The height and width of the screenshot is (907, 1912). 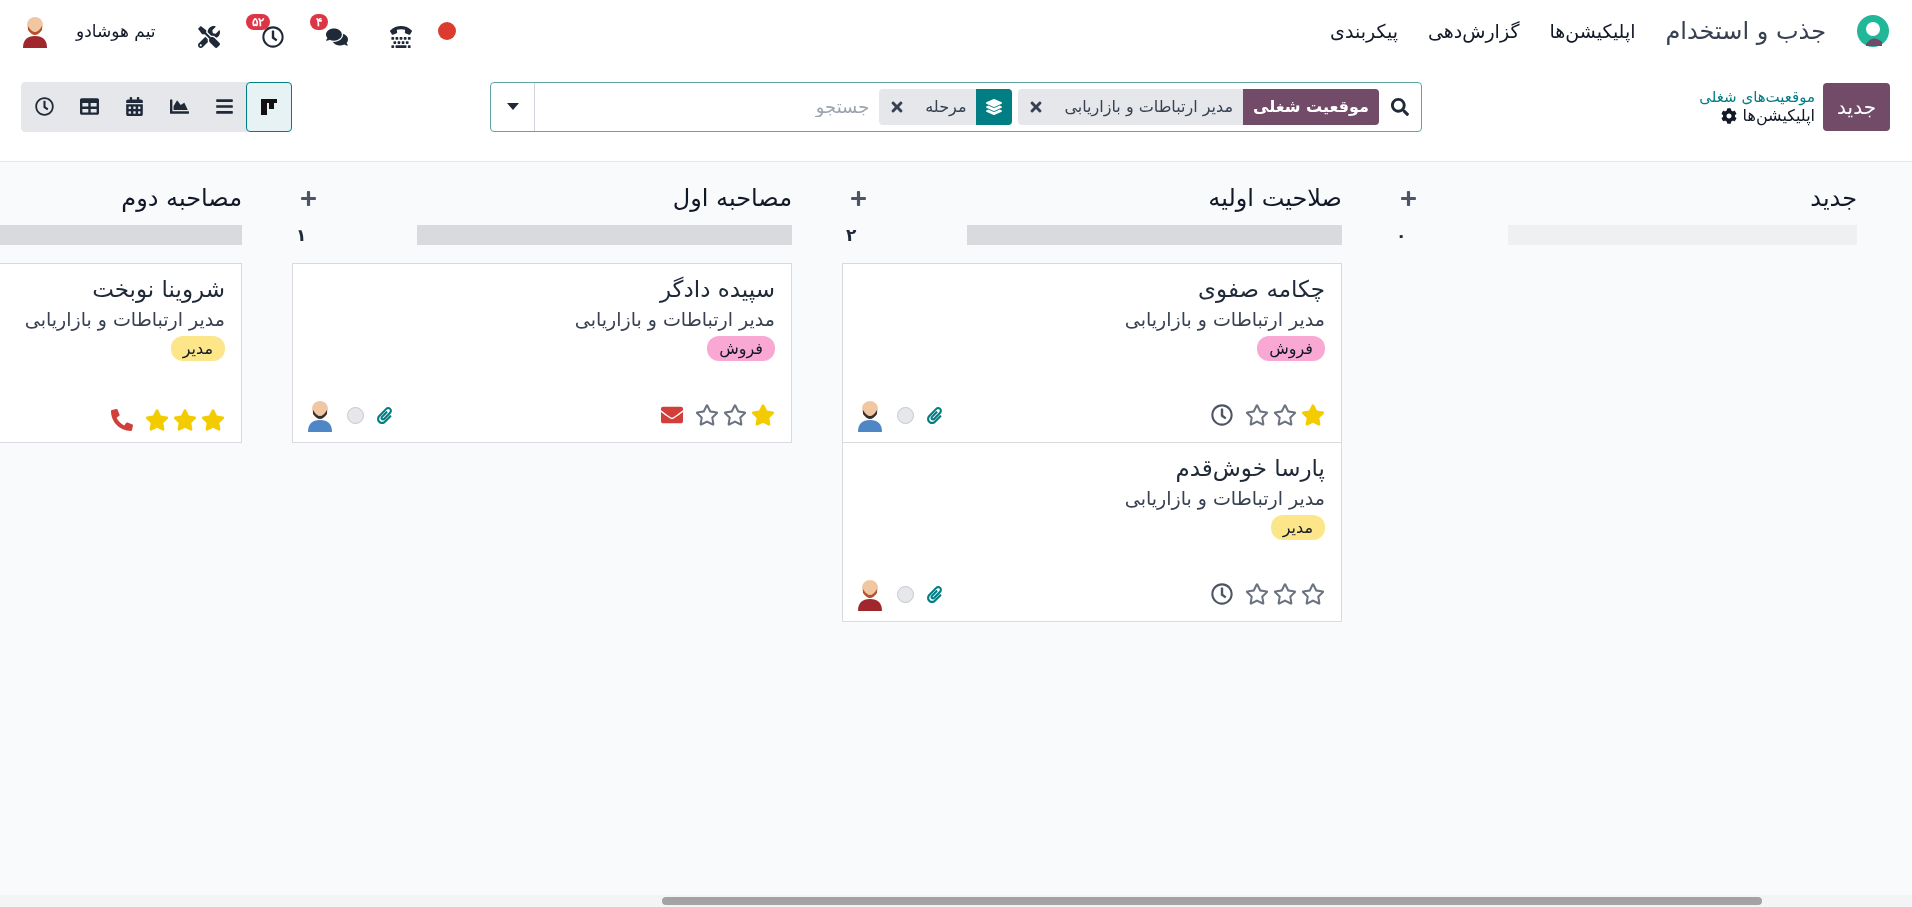 I want to click on kanban-view-button, so click(x=269, y=106).